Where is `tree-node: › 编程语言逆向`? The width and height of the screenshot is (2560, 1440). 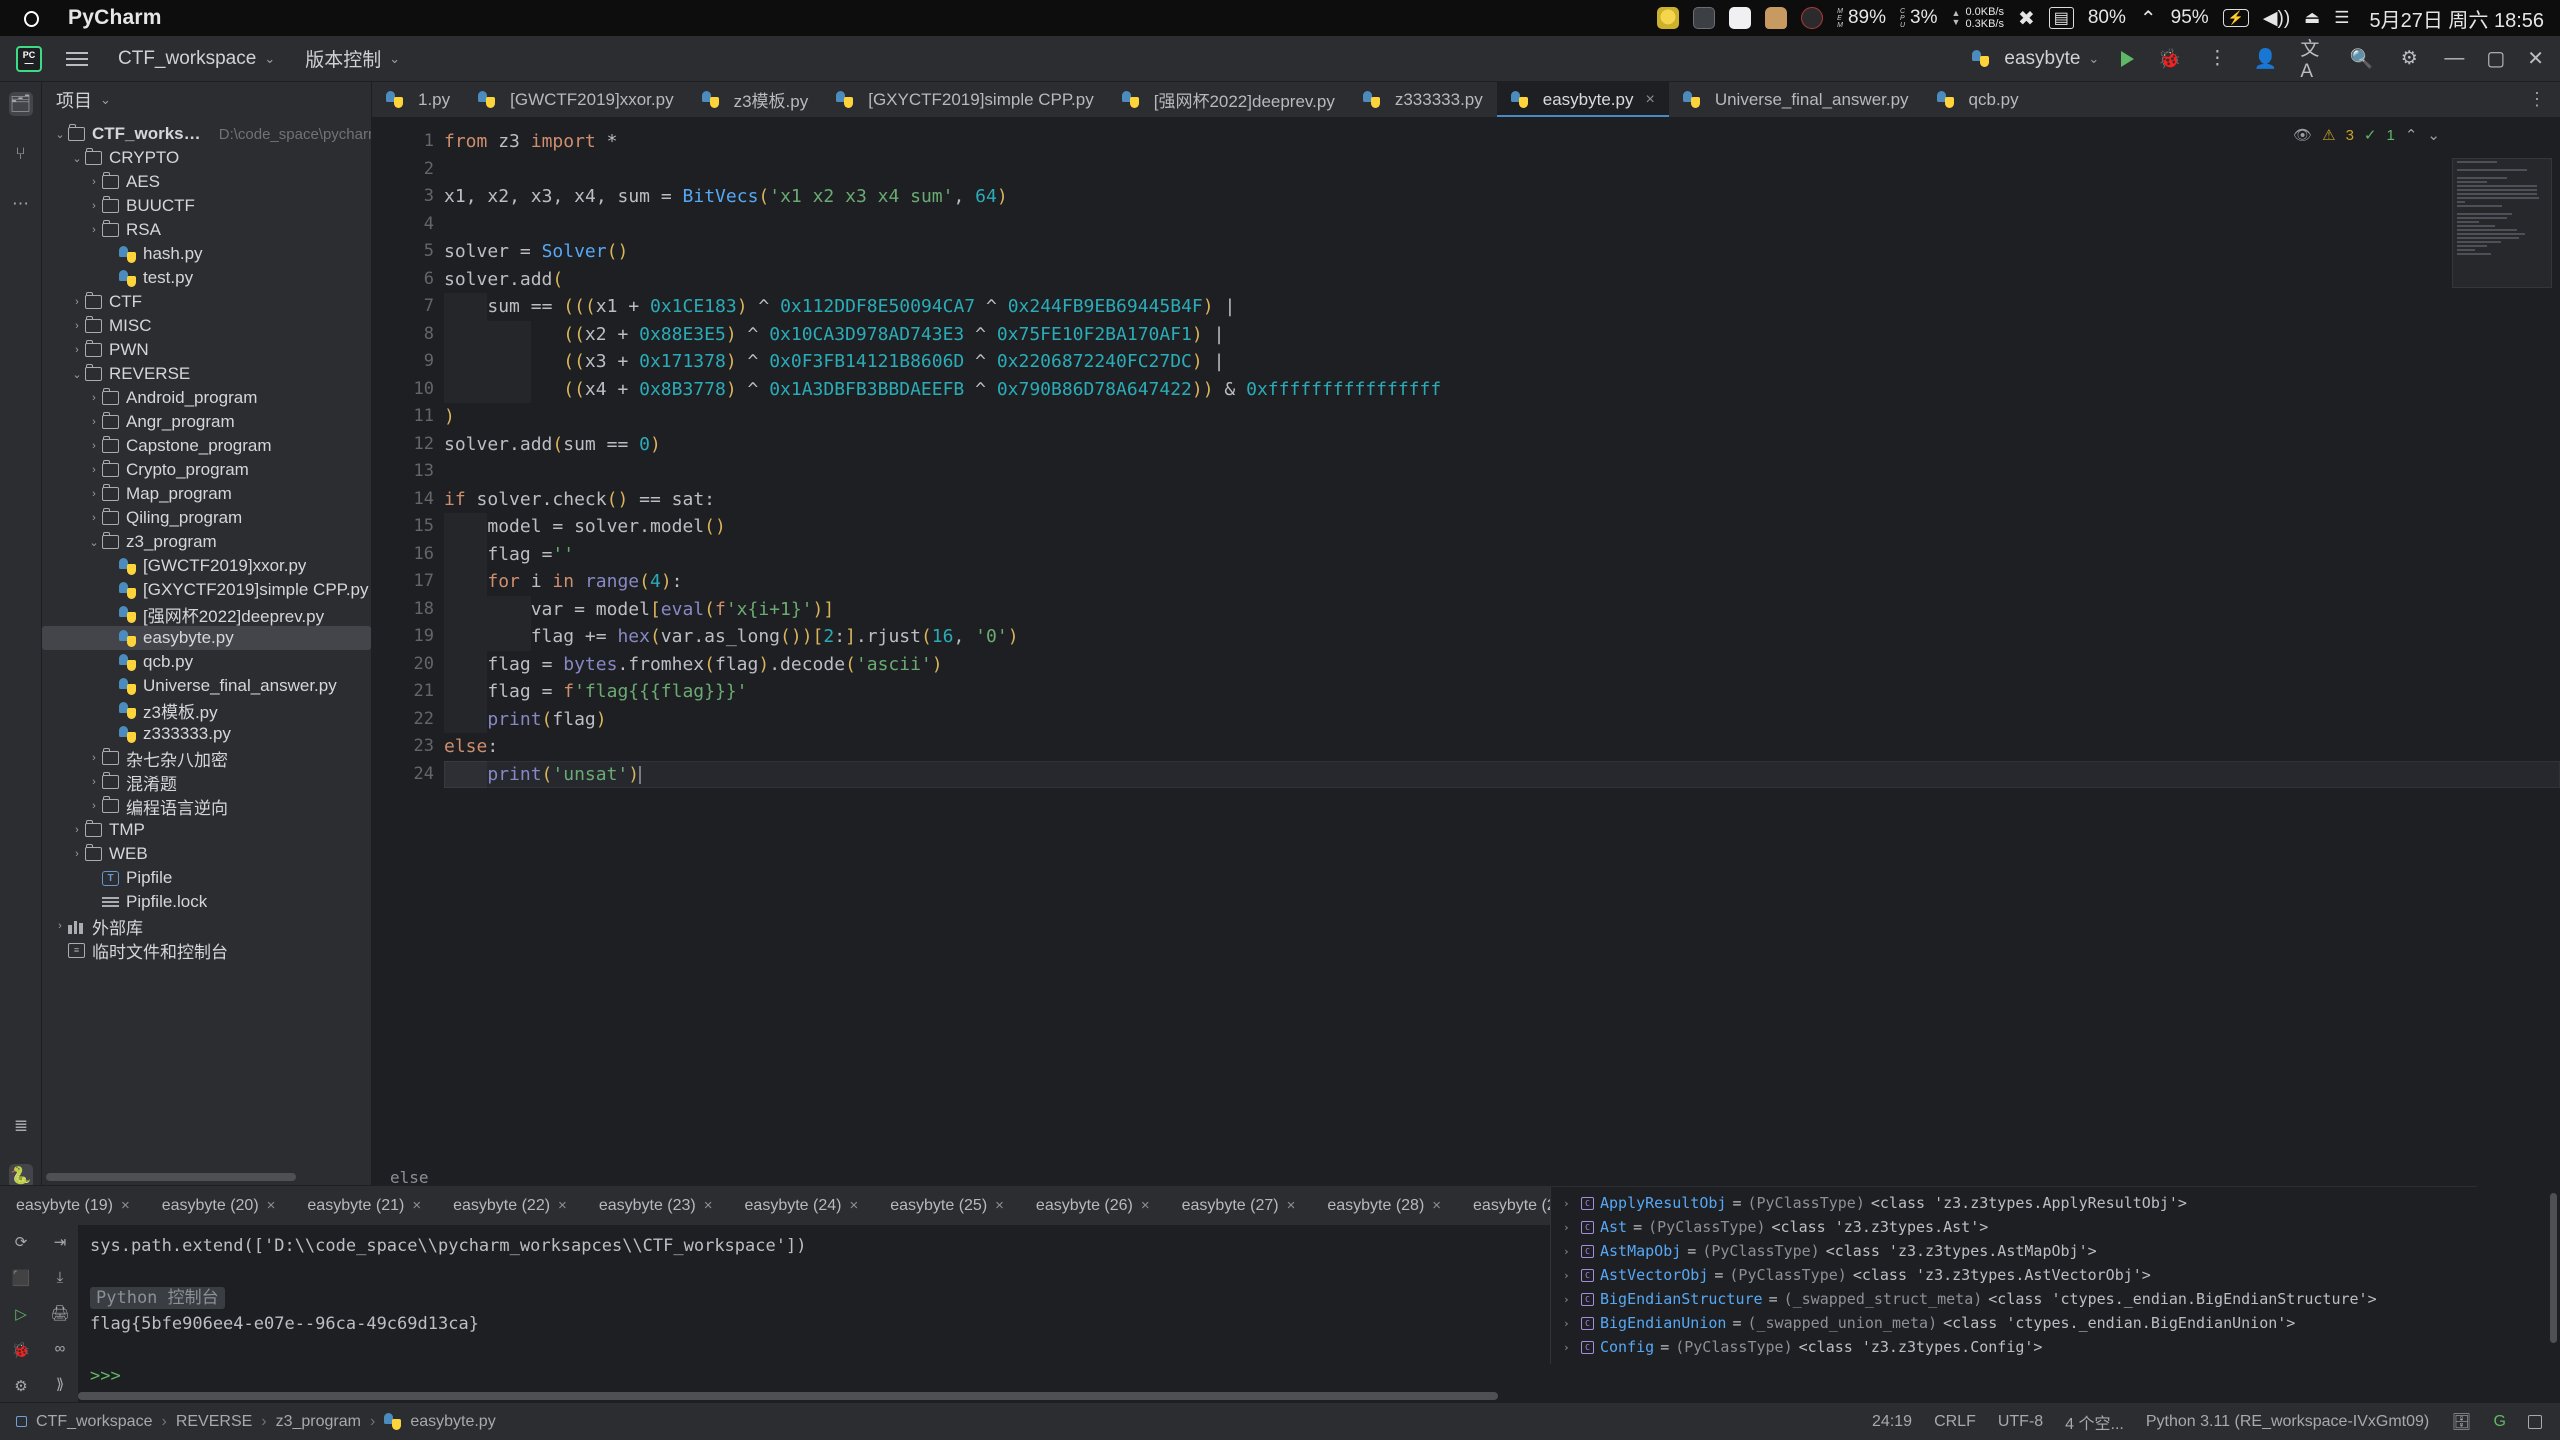 tree-node: › 编程语言逆向 is located at coordinates (206, 806).